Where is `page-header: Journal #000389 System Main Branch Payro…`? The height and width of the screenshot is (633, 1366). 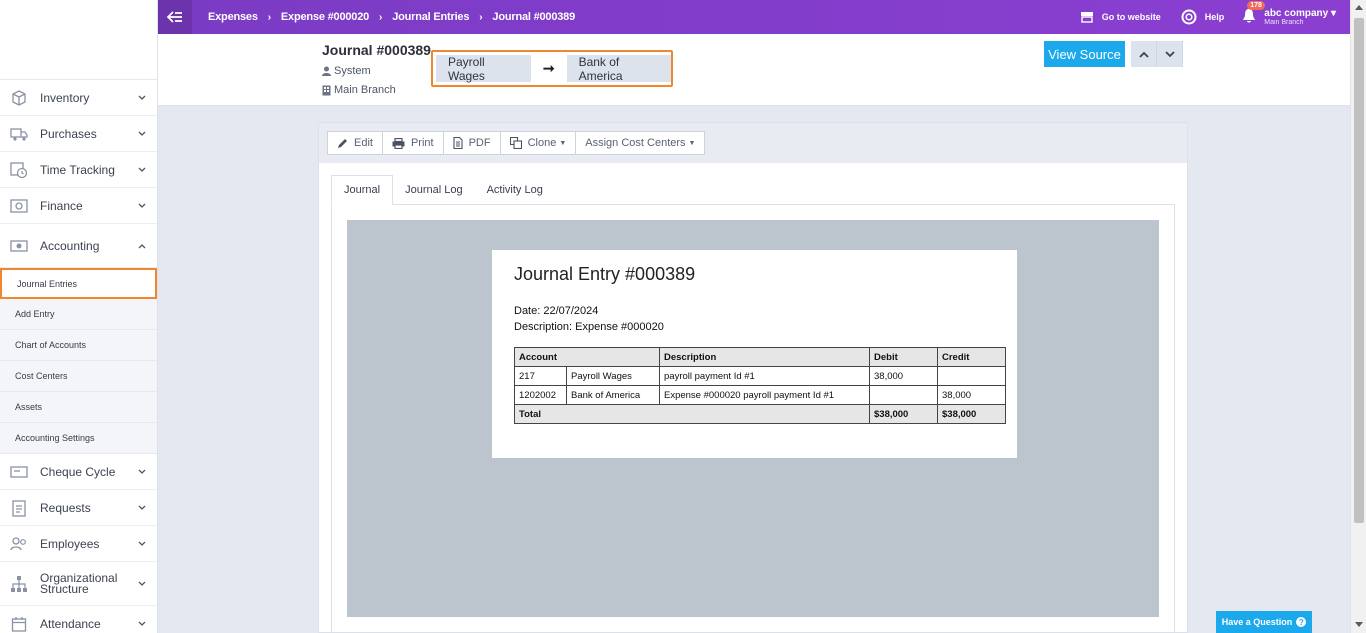 page-header: Journal #000389 System Main Branch Payro… is located at coordinates (754, 70).